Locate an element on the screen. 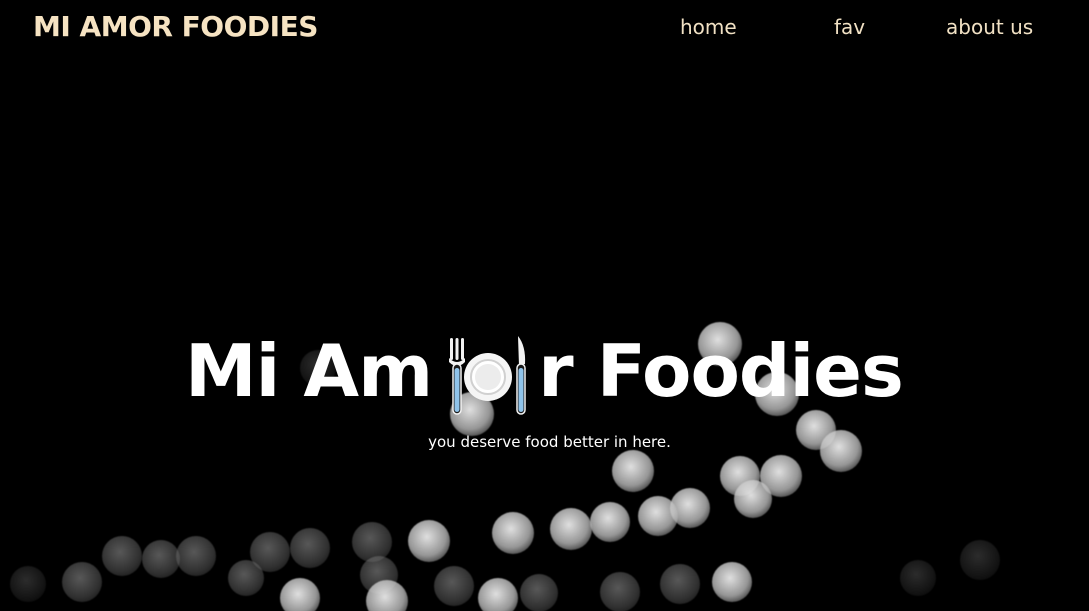 The height and width of the screenshot is (611, 1089). hero-title-start: Mi Am is located at coordinates (309, 371).